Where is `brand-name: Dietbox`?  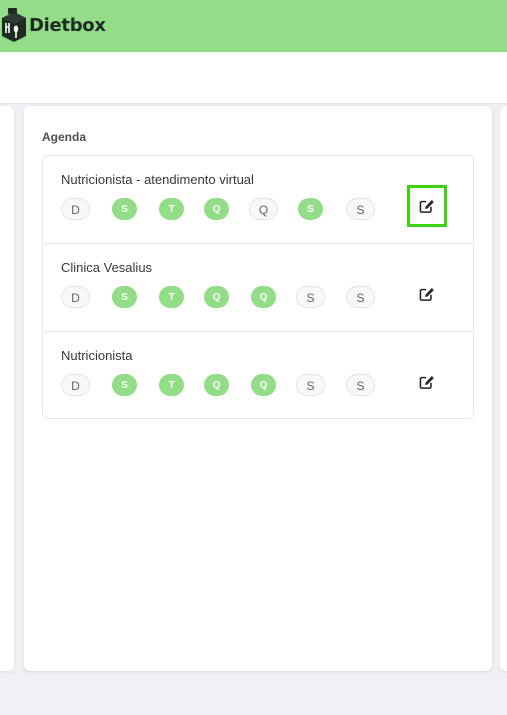 brand-name: Dietbox is located at coordinates (67, 25).